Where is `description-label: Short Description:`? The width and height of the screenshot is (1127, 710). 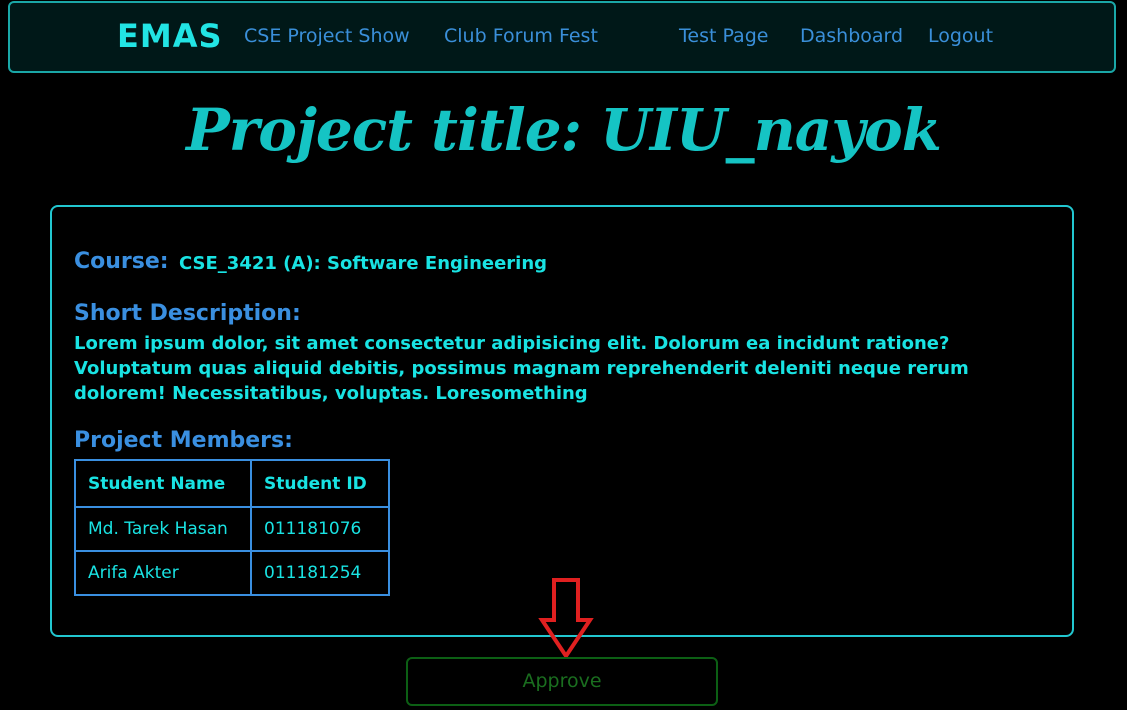
description-label: Short Description: is located at coordinates (187, 313).